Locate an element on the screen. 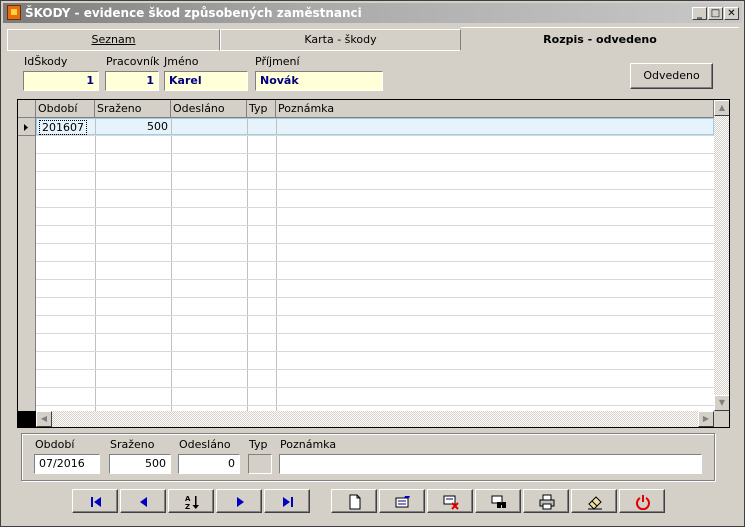  sort-az-icon: AZ is located at coordinates (192, 502).